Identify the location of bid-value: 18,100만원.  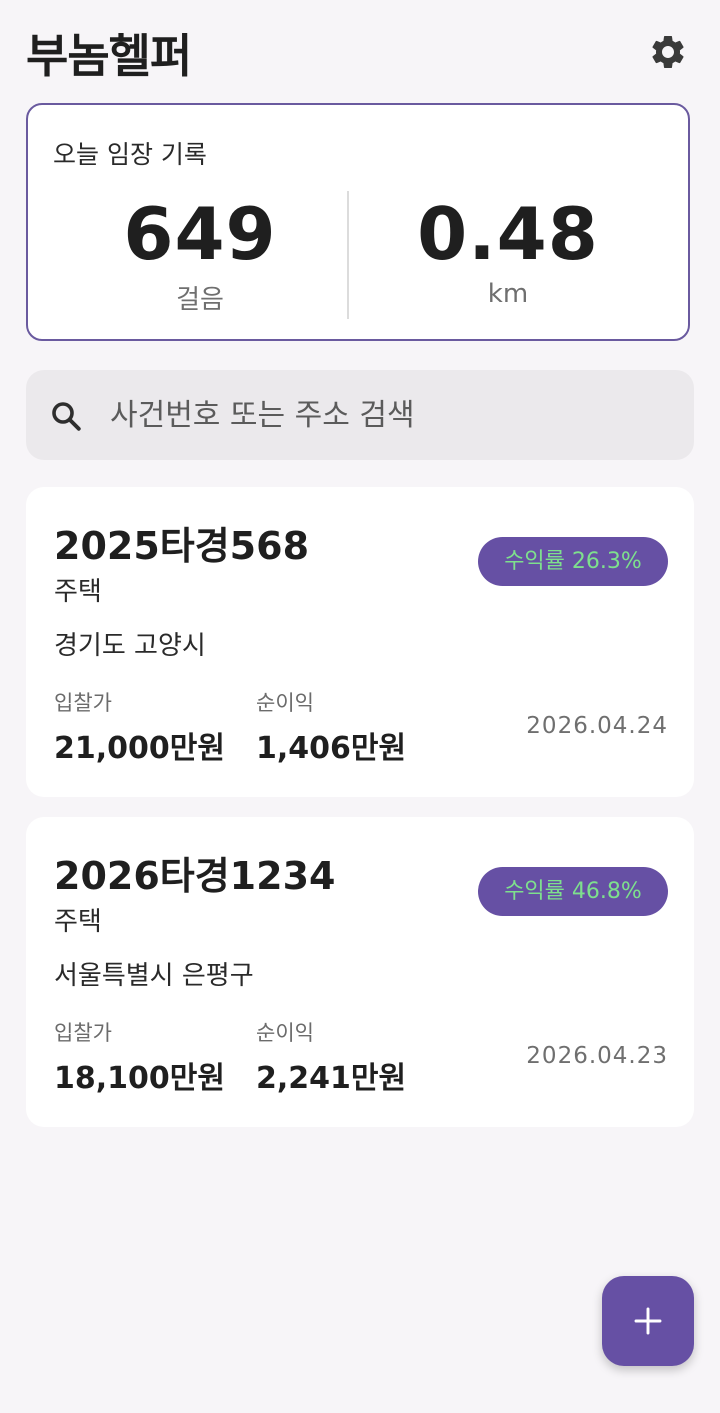
(139, 1078).